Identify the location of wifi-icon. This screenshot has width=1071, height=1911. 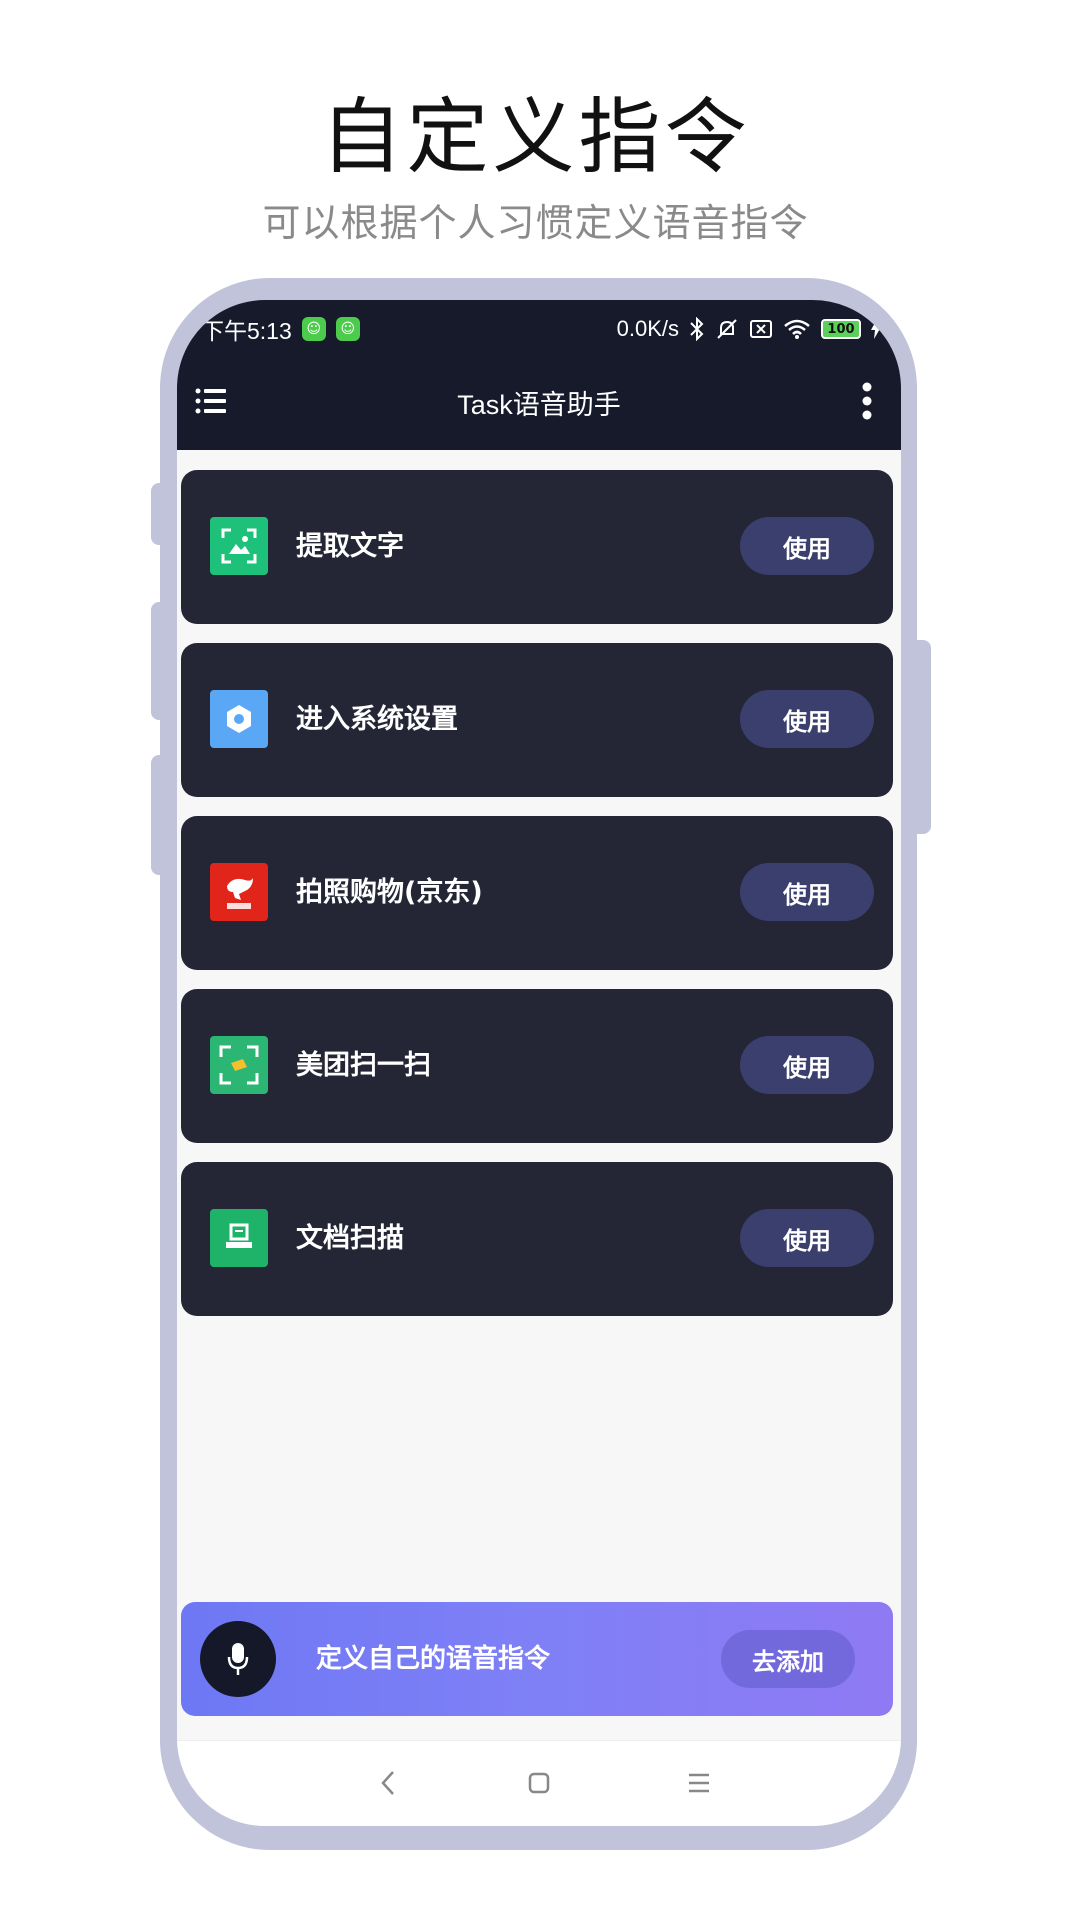
(797, 329).